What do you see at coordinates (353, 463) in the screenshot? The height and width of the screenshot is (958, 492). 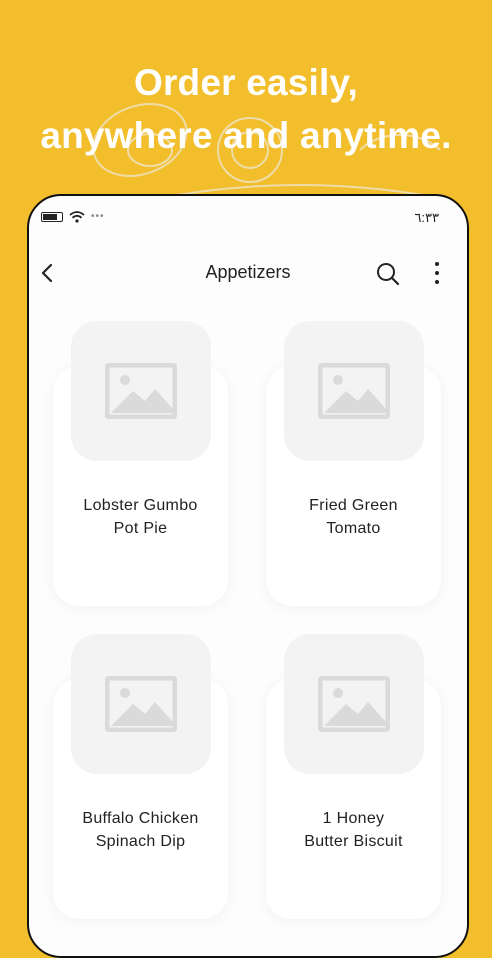 I see `menu-item-card: Fried Green Tomato` at bounding box center [353, 463].